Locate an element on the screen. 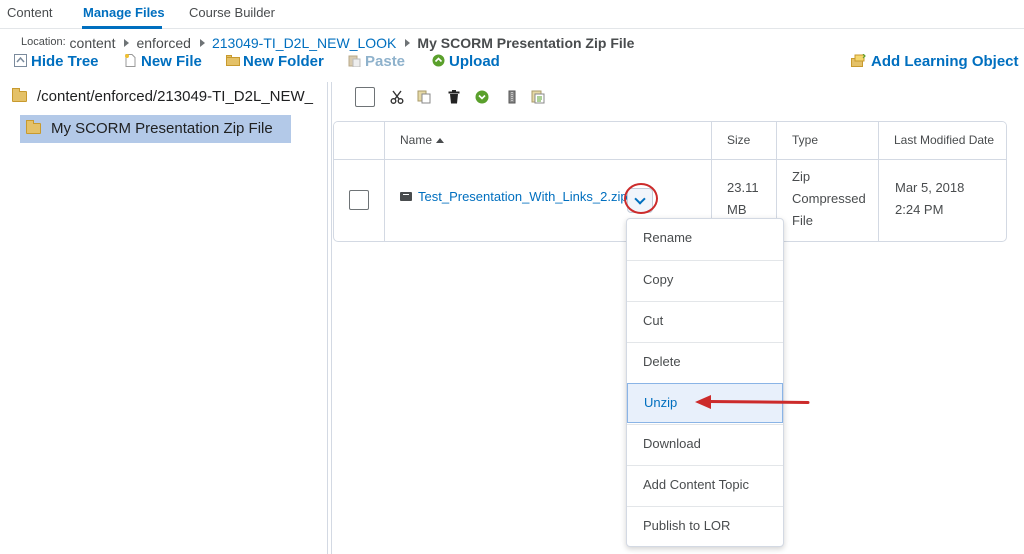  file-actions-dropdown-button is located at coordinates (640, 200).